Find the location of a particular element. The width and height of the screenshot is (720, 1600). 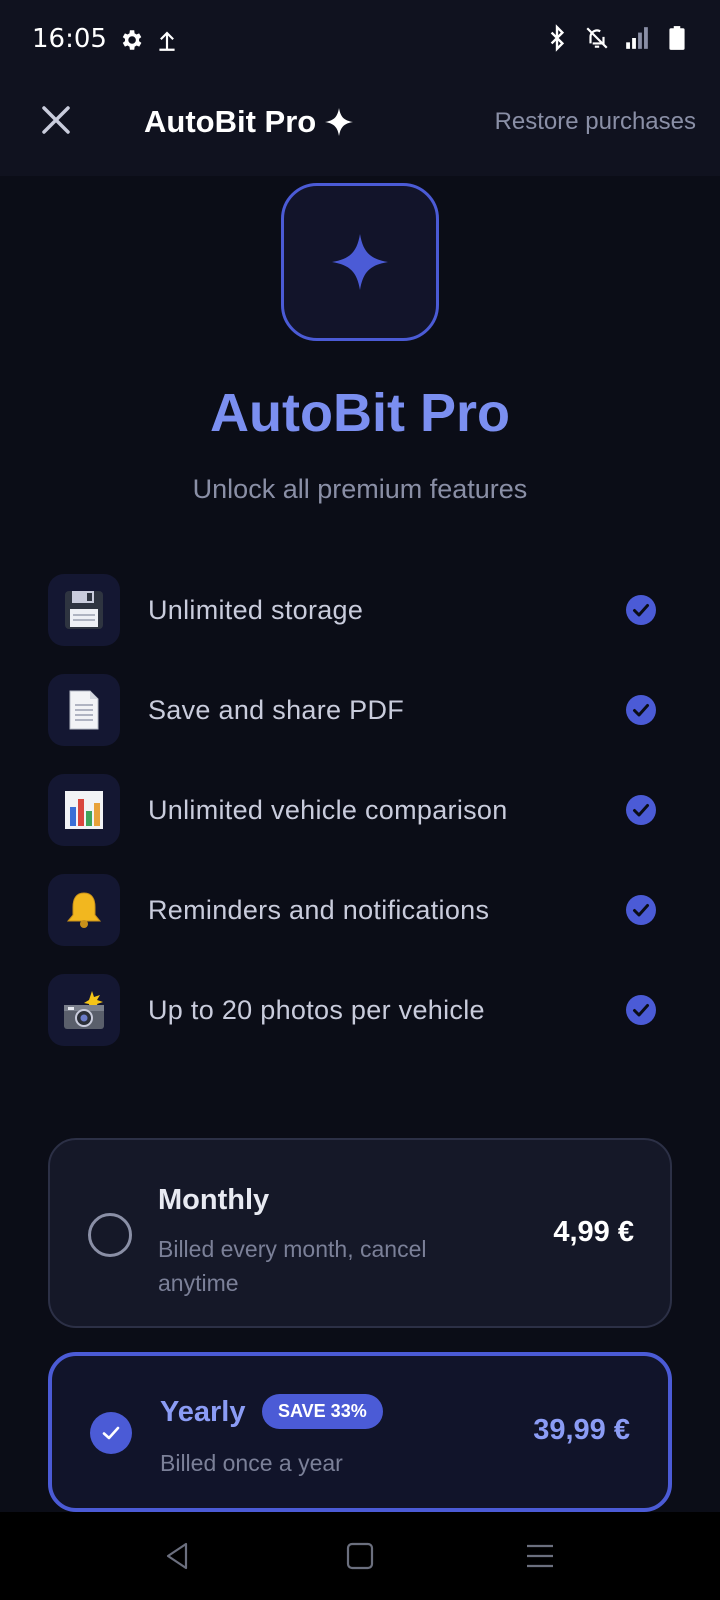

bell-icon is located at coordinates (84, 910).